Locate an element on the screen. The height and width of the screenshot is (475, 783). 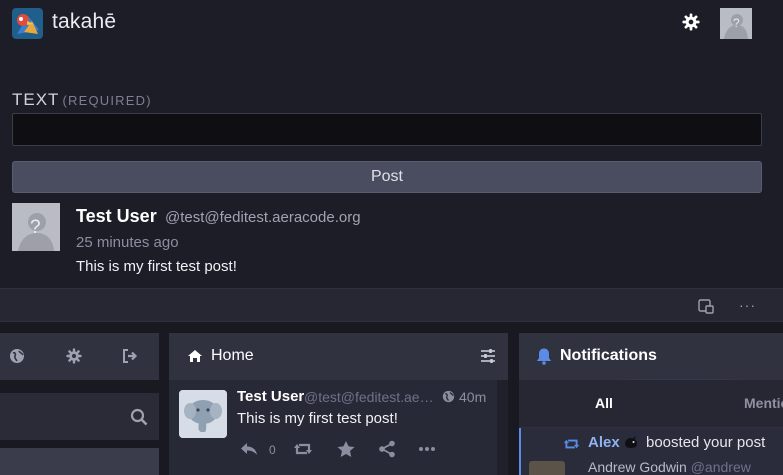
post-avatar: ? is located at coordinates (36, 227).